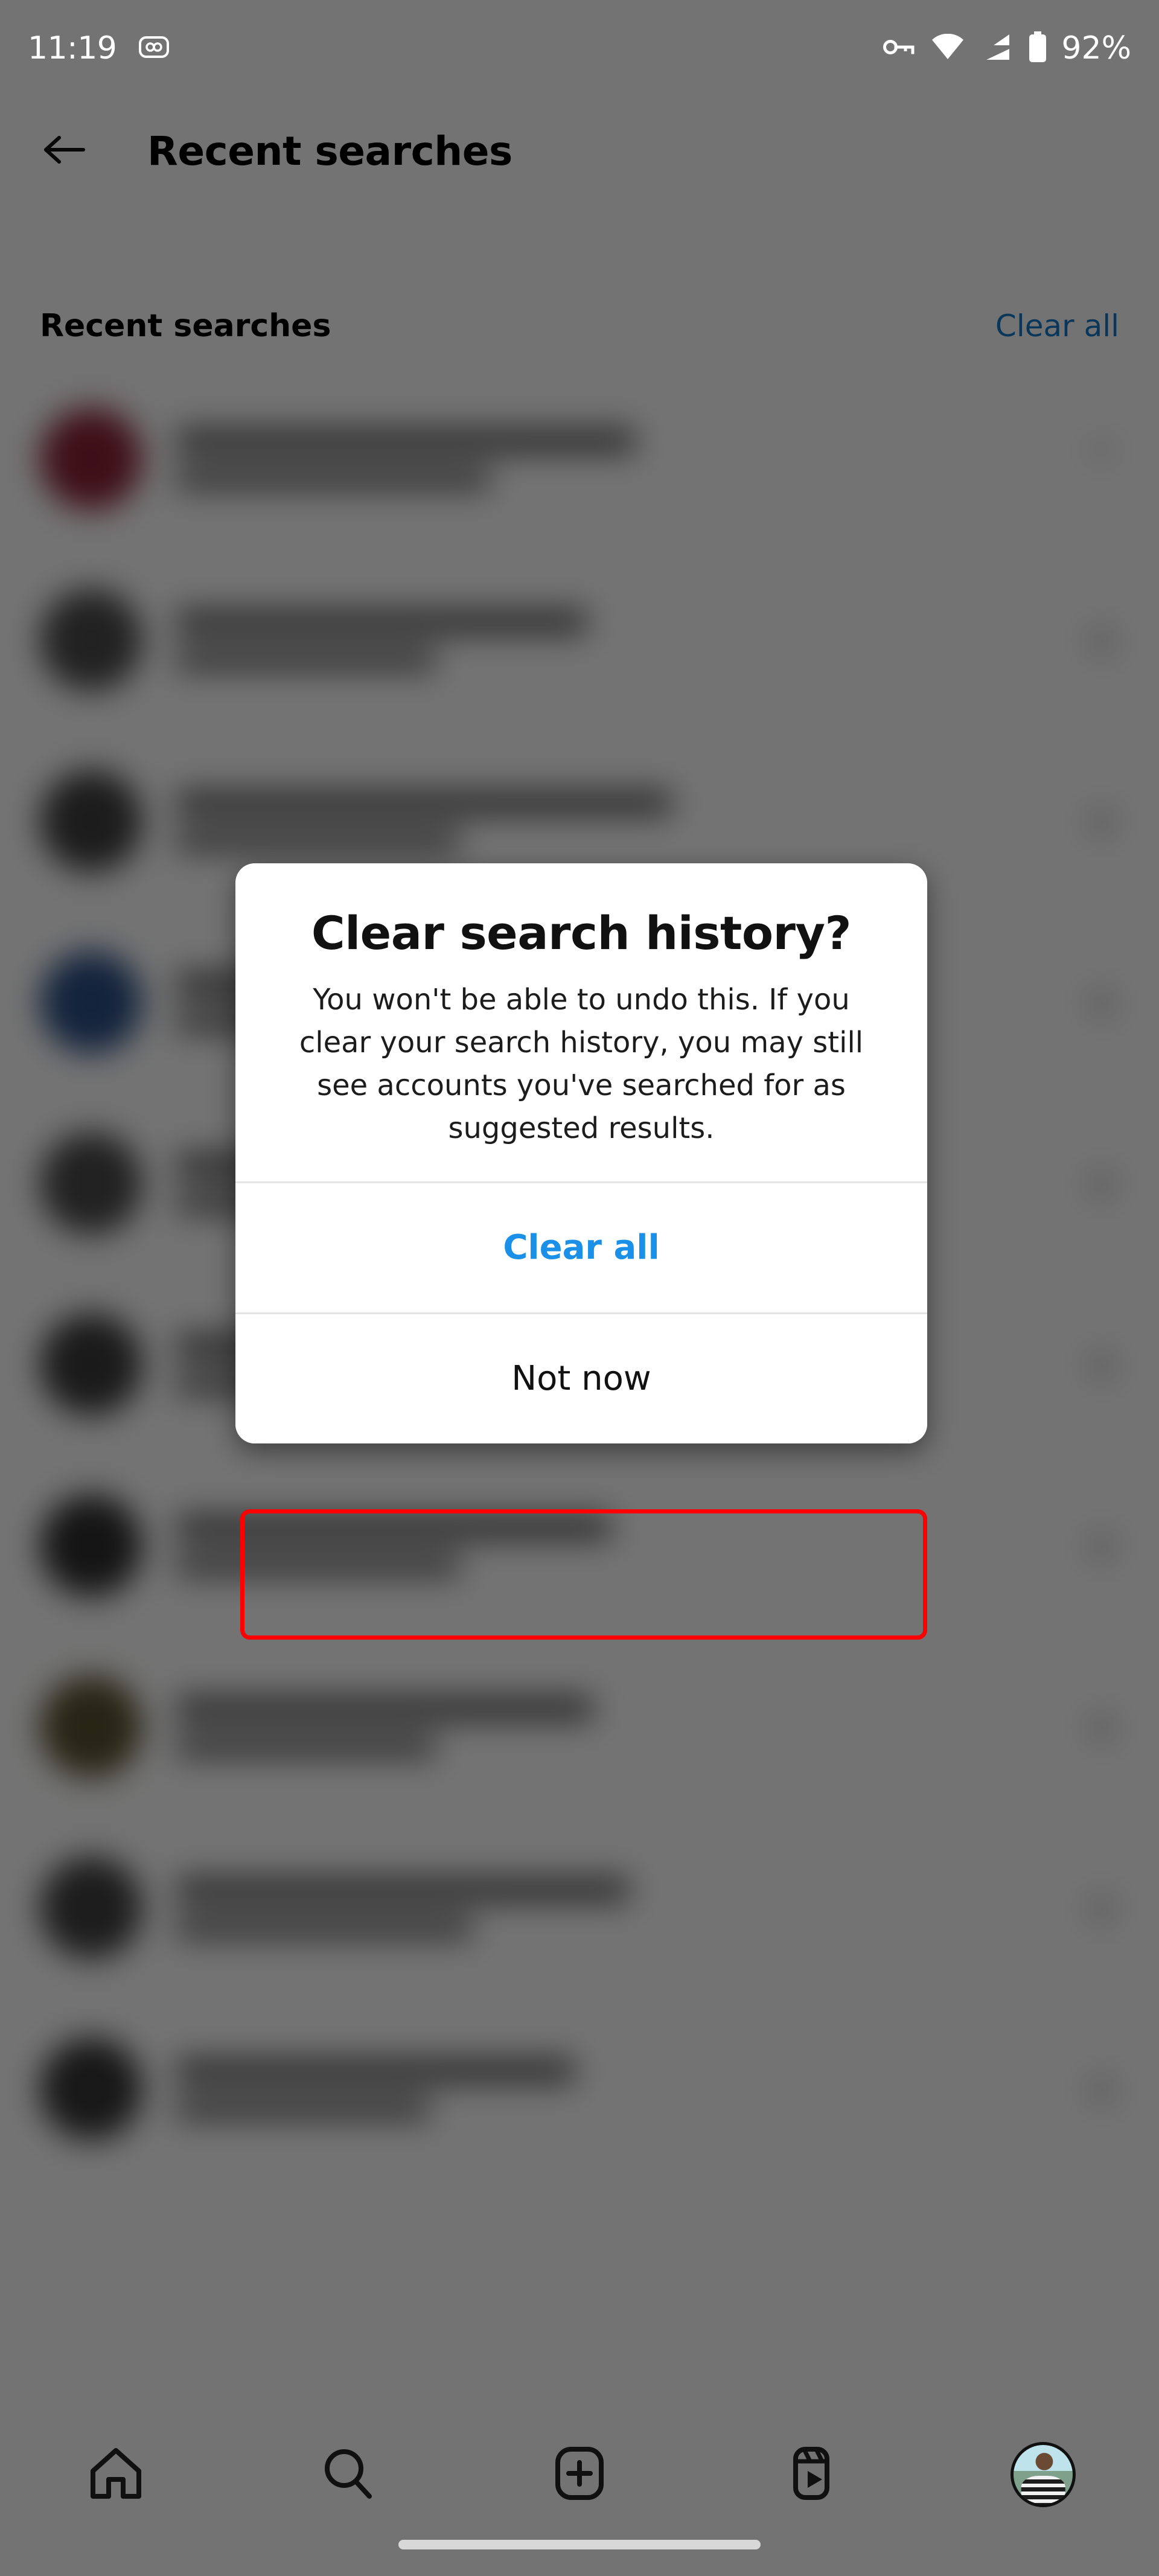  I want to click on not-now-button: Not now, so click(581, 1379).